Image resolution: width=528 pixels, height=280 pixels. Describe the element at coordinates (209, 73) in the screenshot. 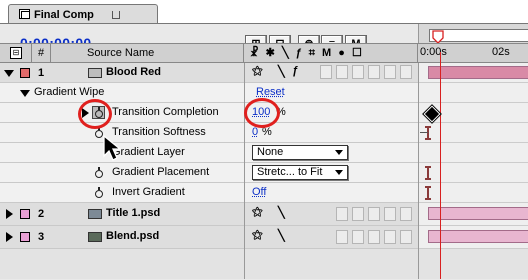

I see `layer-row-1: 1 Blood Red ⚝ ╲ ƒ` at that location.